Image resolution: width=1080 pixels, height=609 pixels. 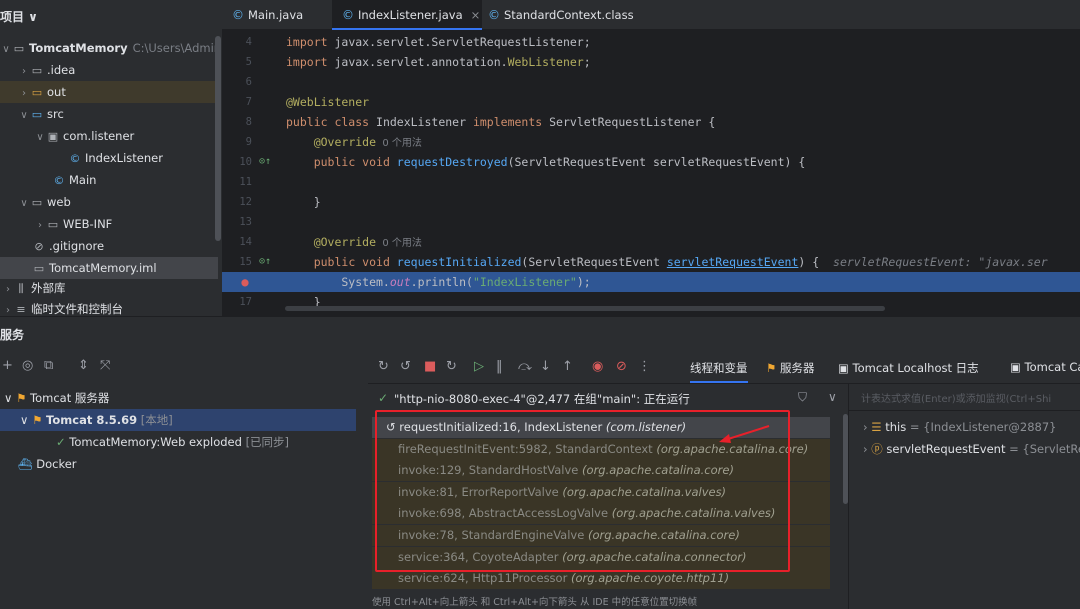 I want to click on line-number: 8, so click(x=237, y=122).